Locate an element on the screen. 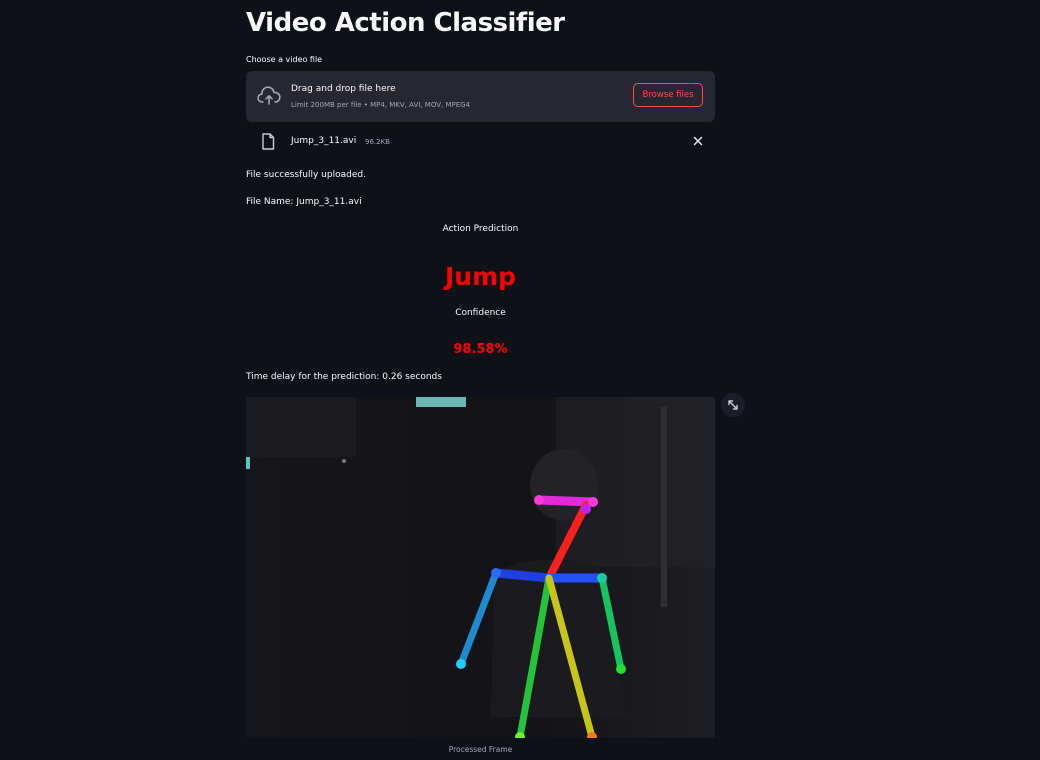  file-icon is located at coordinates (268, 141).